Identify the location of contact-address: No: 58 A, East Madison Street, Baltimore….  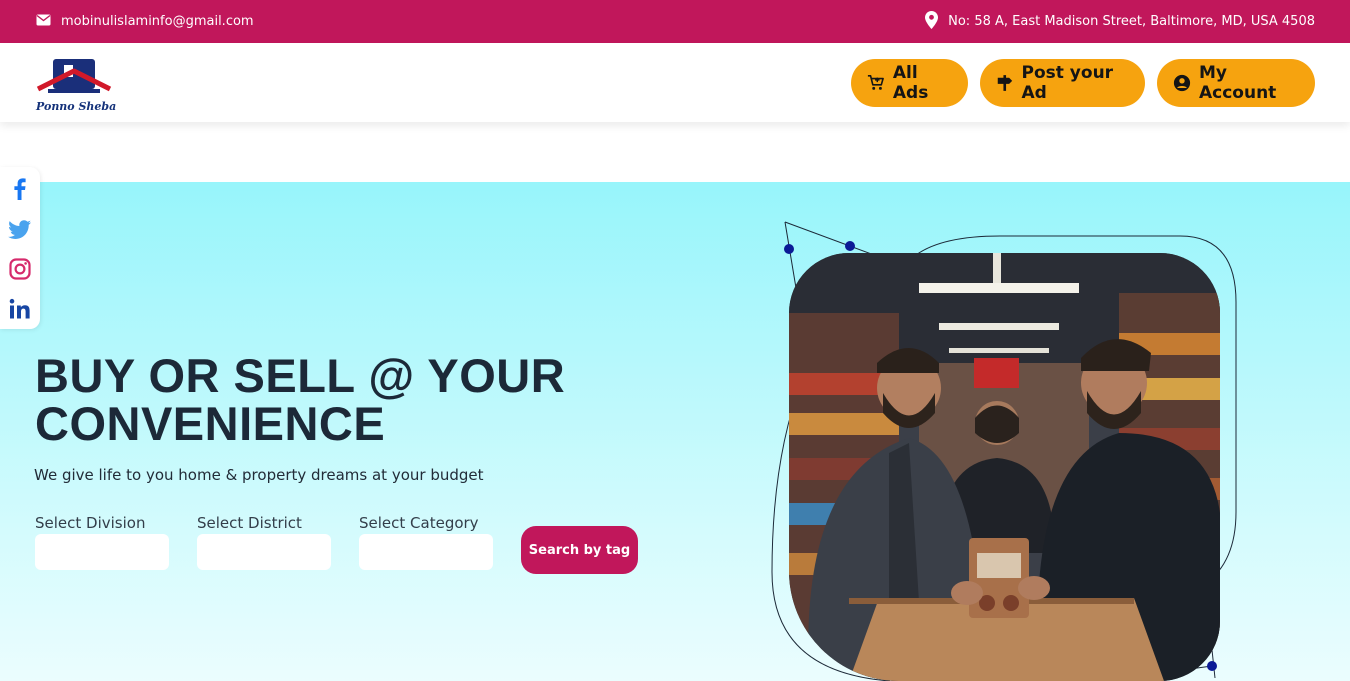
(1120, 21).